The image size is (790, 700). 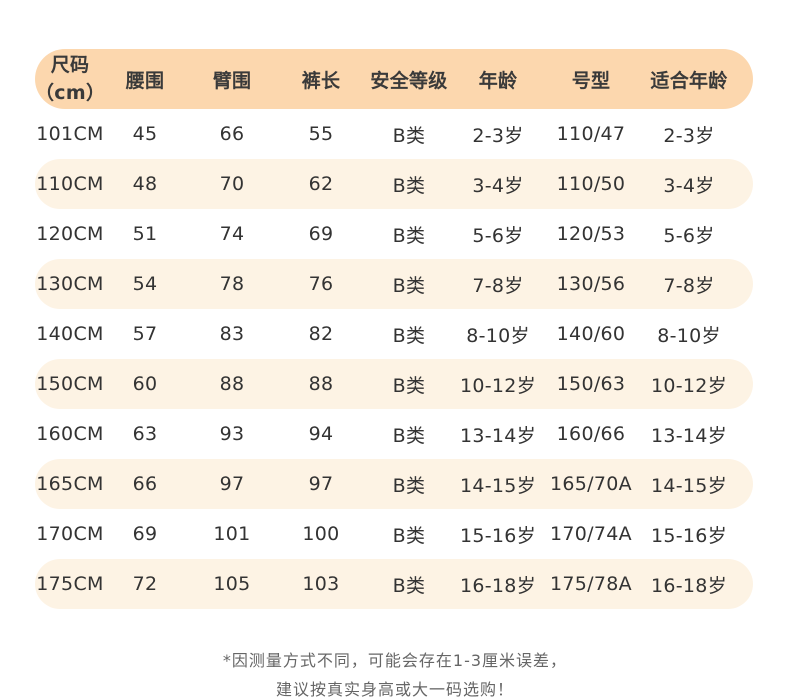 What do you see at coordinates (497, 485) in the screenshot?
I see `cell-age: 14-15岁` at bounding box center [497, 485].